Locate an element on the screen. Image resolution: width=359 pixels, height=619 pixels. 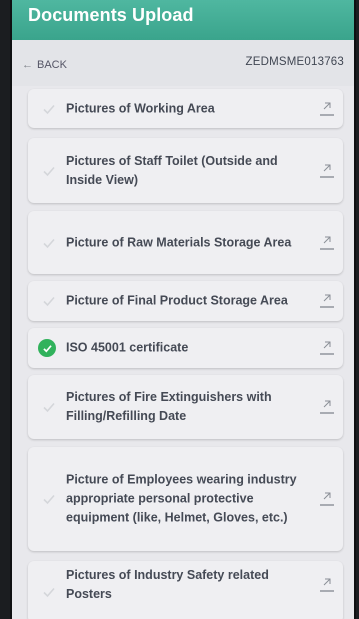
document-label: Picture of Raw Materials Storage Area is located at coordinates (179, 242).